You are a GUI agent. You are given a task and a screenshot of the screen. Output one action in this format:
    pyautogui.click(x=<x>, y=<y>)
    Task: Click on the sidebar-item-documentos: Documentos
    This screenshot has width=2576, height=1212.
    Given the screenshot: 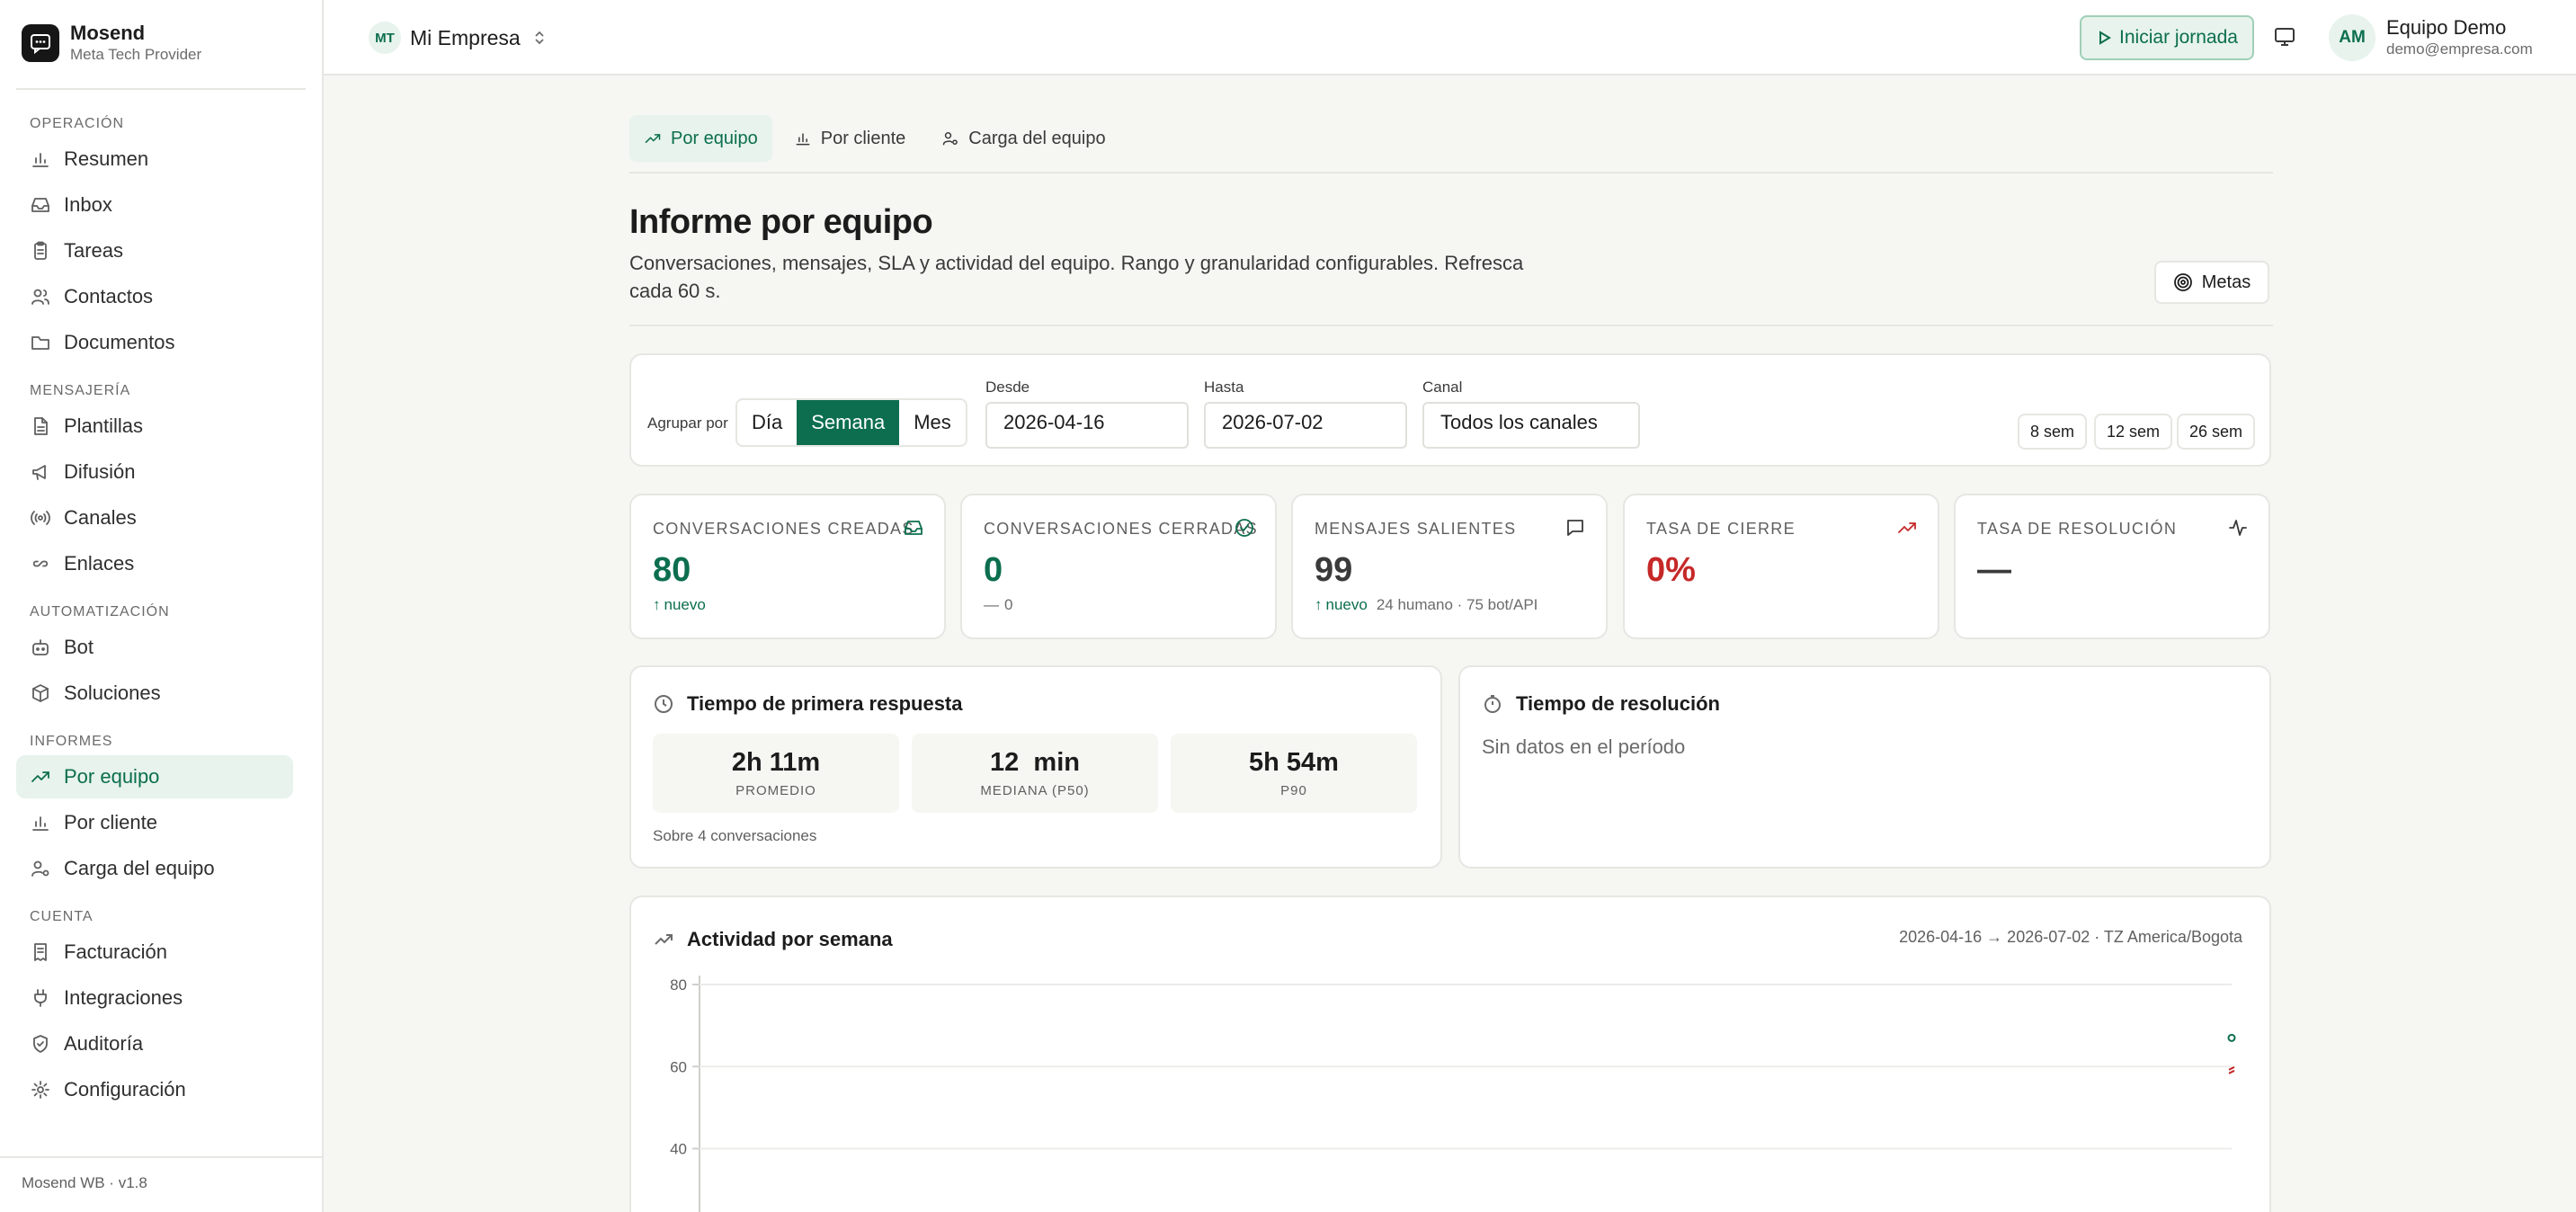 What is the action you would take?
    pyautogui.click(x=155, y=342)
    